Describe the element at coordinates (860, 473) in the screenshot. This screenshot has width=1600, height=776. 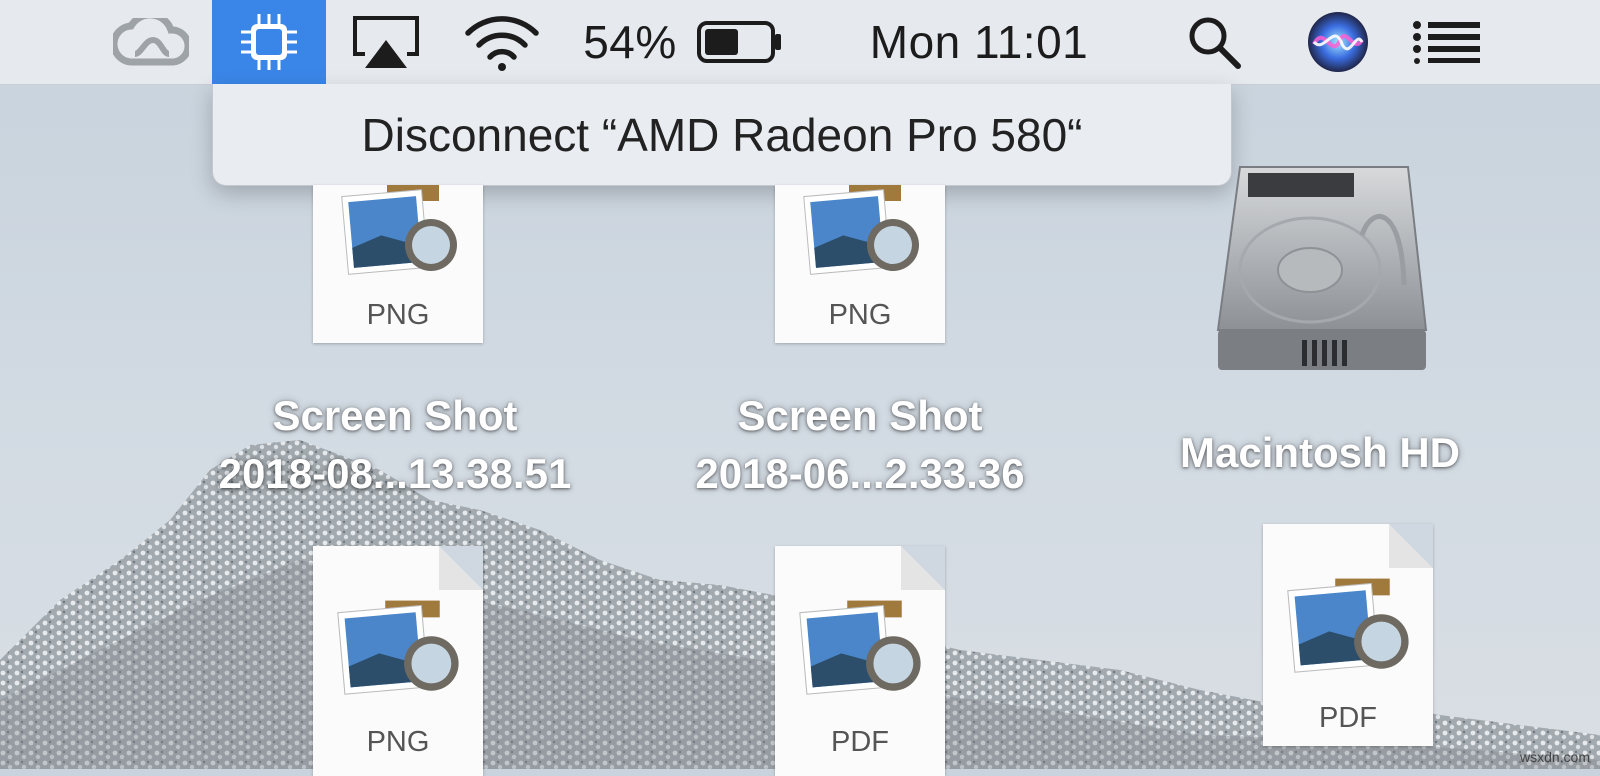
I see `file-name-line2: 2018-06...2.33.36` at that location.